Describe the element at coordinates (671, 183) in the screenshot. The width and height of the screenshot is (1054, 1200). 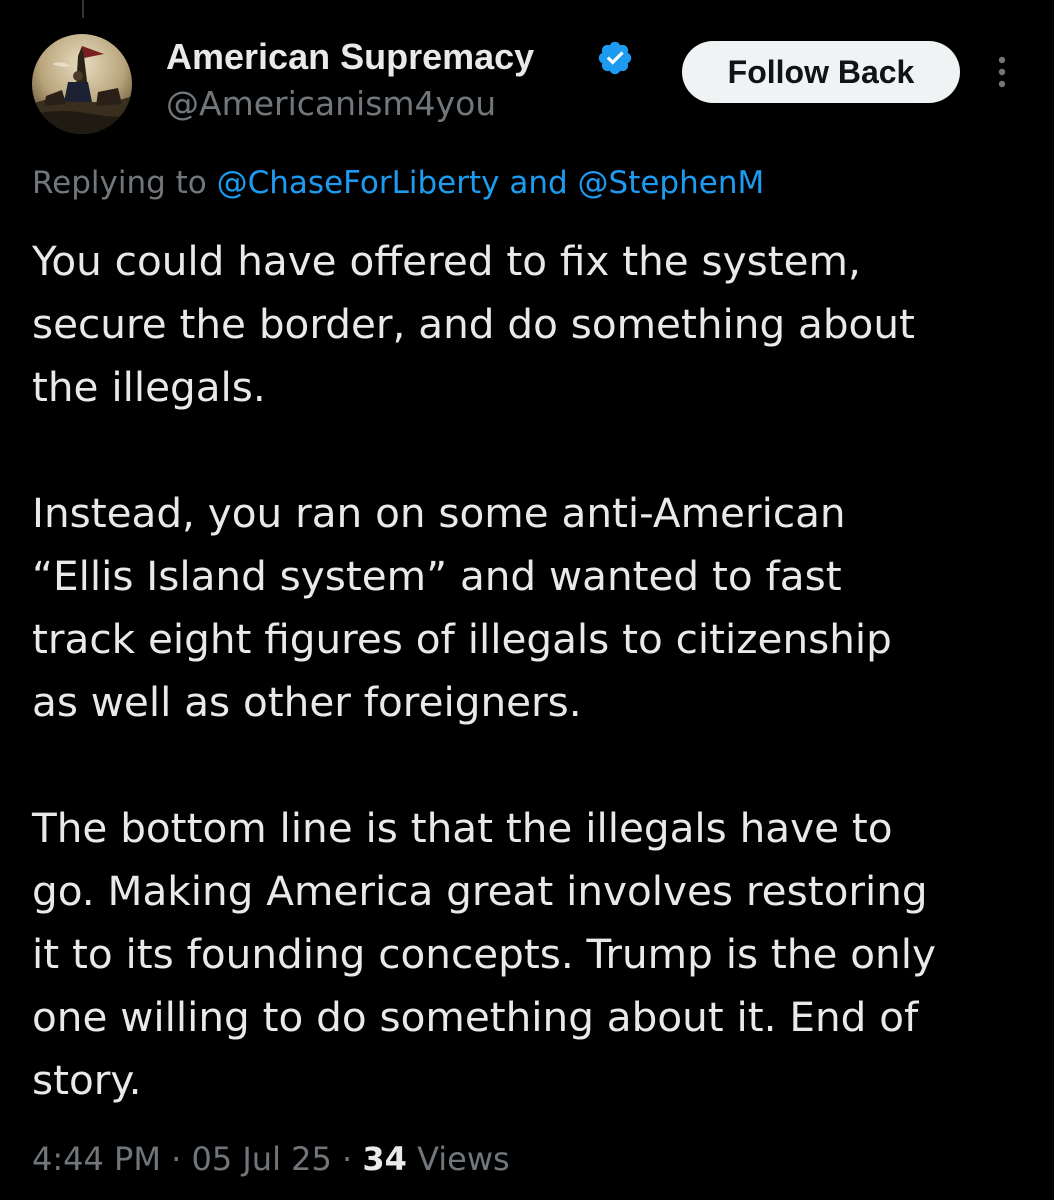
I see `mention-link-stephenm: @StephenM` at that location.